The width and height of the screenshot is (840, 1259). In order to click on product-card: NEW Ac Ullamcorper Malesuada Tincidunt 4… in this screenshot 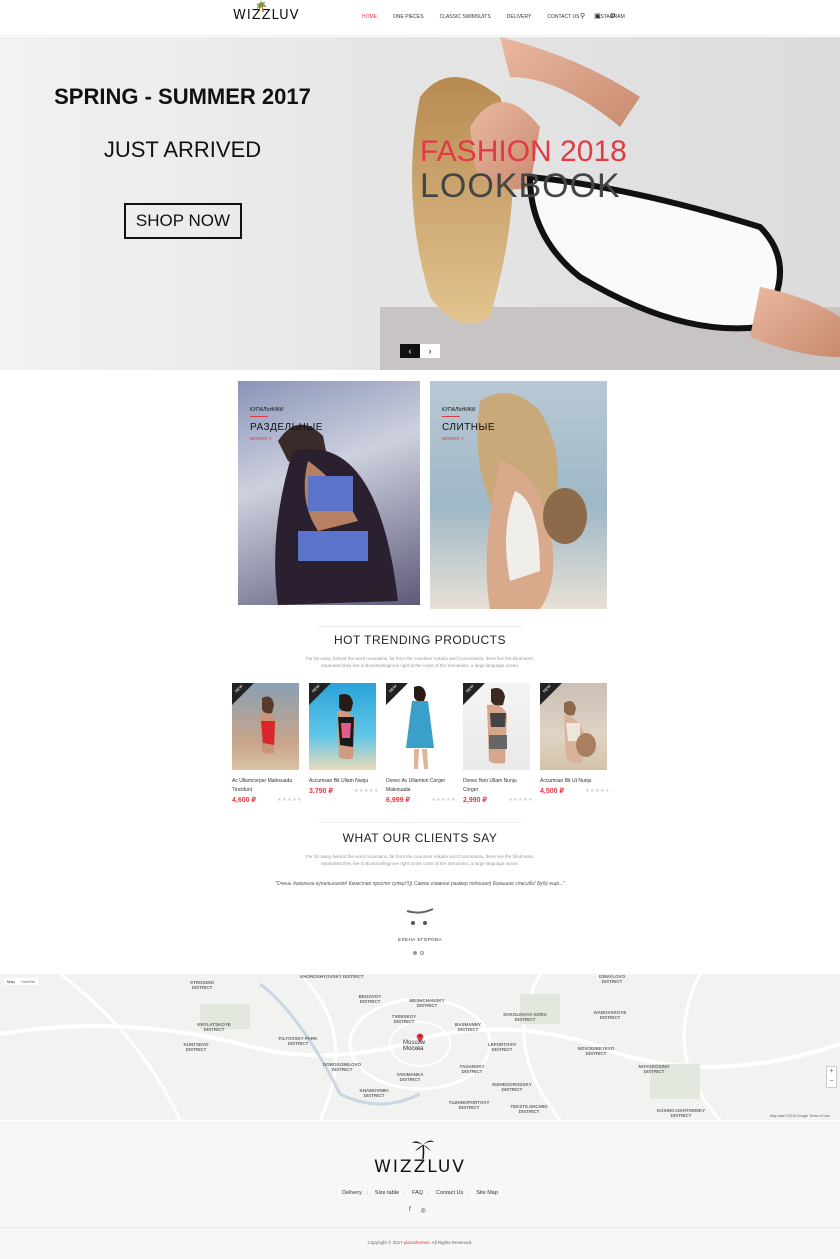, I will do `click(267, 743)`.